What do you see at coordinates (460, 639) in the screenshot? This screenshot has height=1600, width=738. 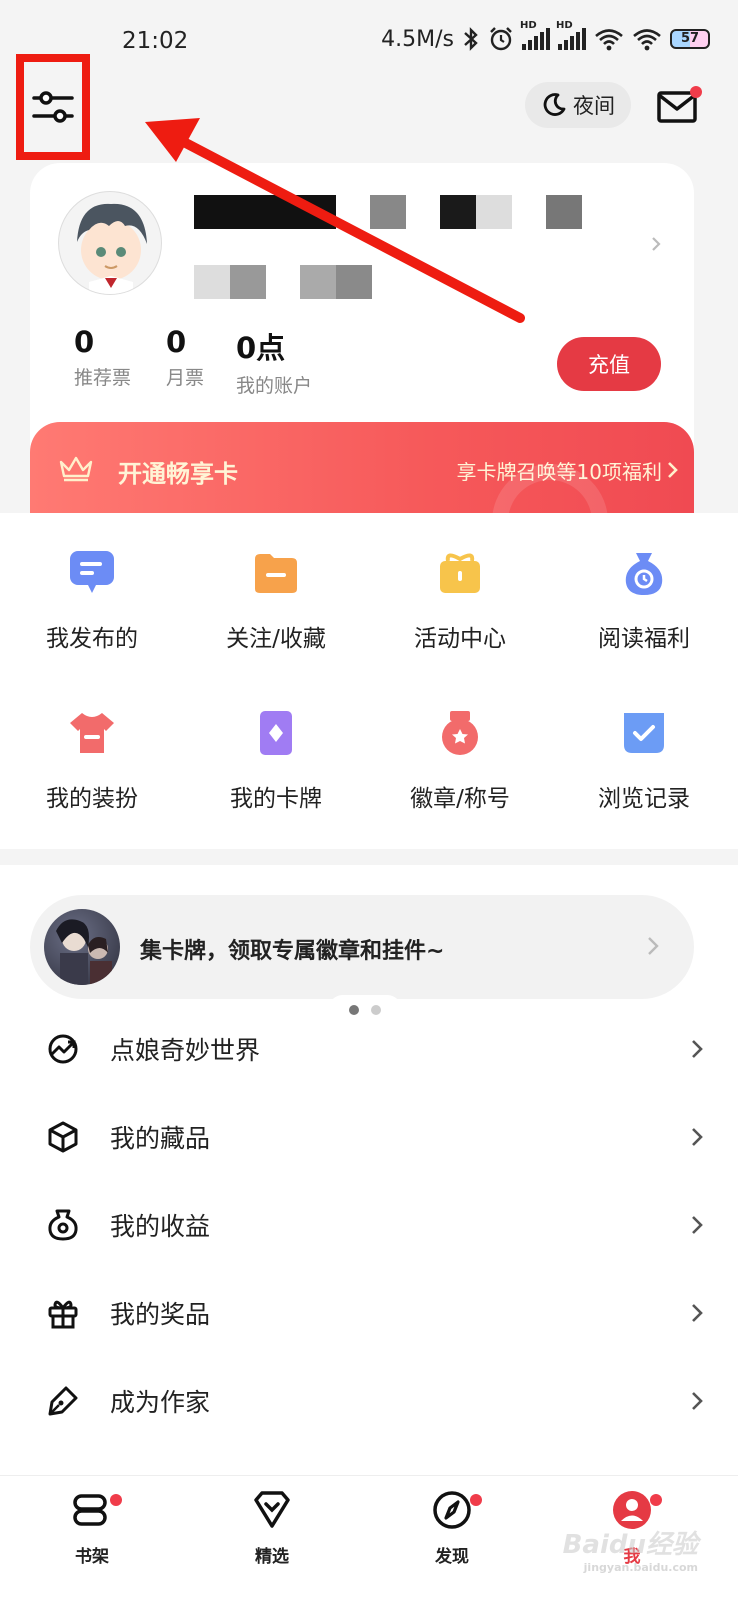 I see `grid-label: 活动中心` at bounding box center [460, 639].